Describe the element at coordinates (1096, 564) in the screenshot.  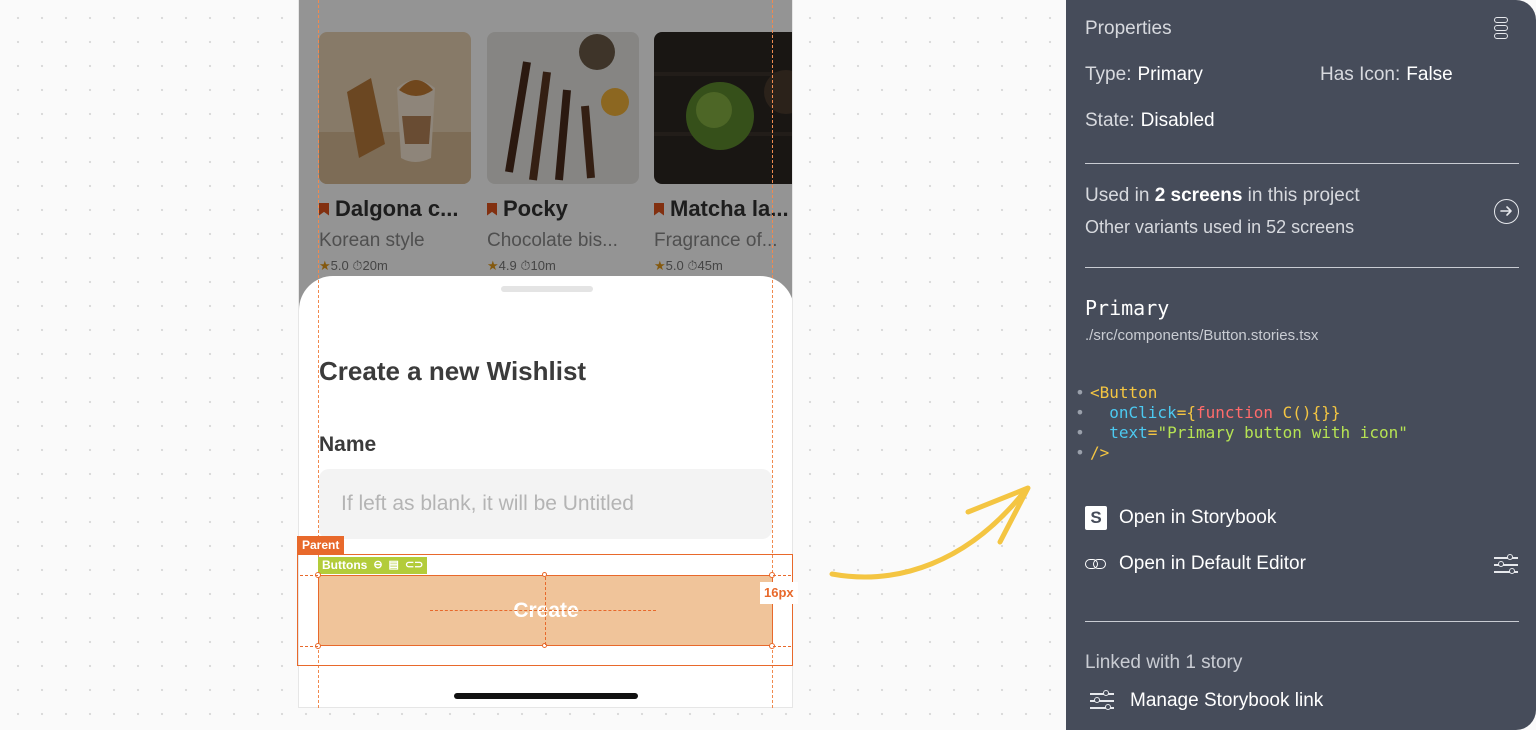
I see `link-icon` at that location.